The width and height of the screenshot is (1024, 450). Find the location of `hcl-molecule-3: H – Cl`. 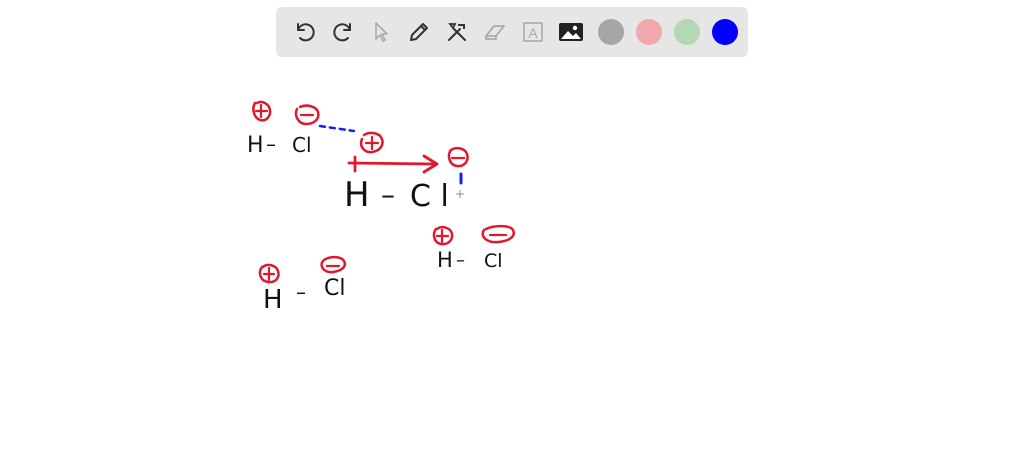

hcl-molecule-3: H – Cl is located at coordinates (473, 248).